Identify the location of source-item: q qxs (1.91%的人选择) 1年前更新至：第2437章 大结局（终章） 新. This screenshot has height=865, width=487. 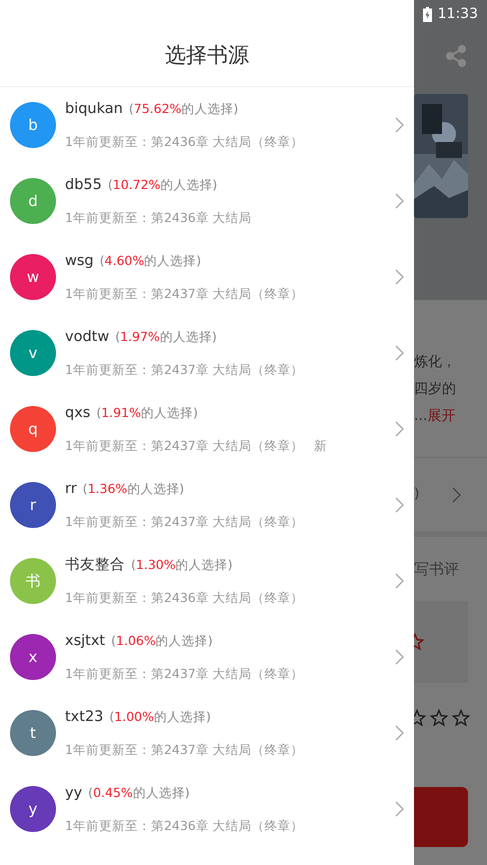
(207, 429).